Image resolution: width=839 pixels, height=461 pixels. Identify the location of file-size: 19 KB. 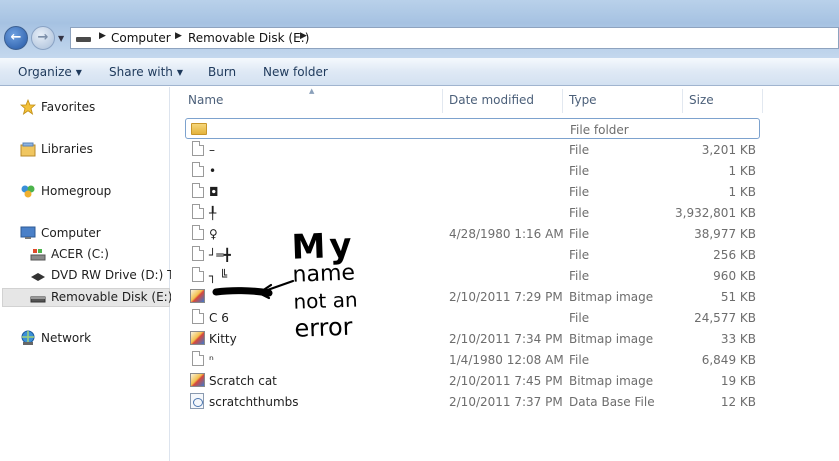
(738, 381).